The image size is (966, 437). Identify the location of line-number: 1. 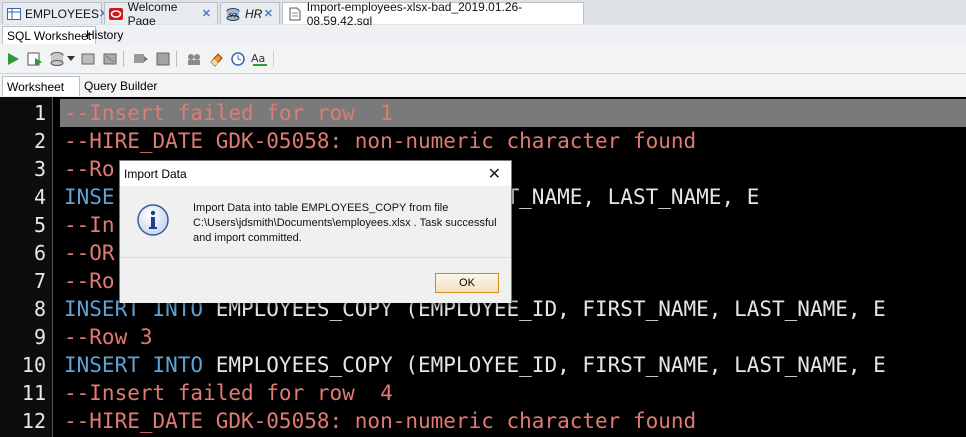
(39, 113).